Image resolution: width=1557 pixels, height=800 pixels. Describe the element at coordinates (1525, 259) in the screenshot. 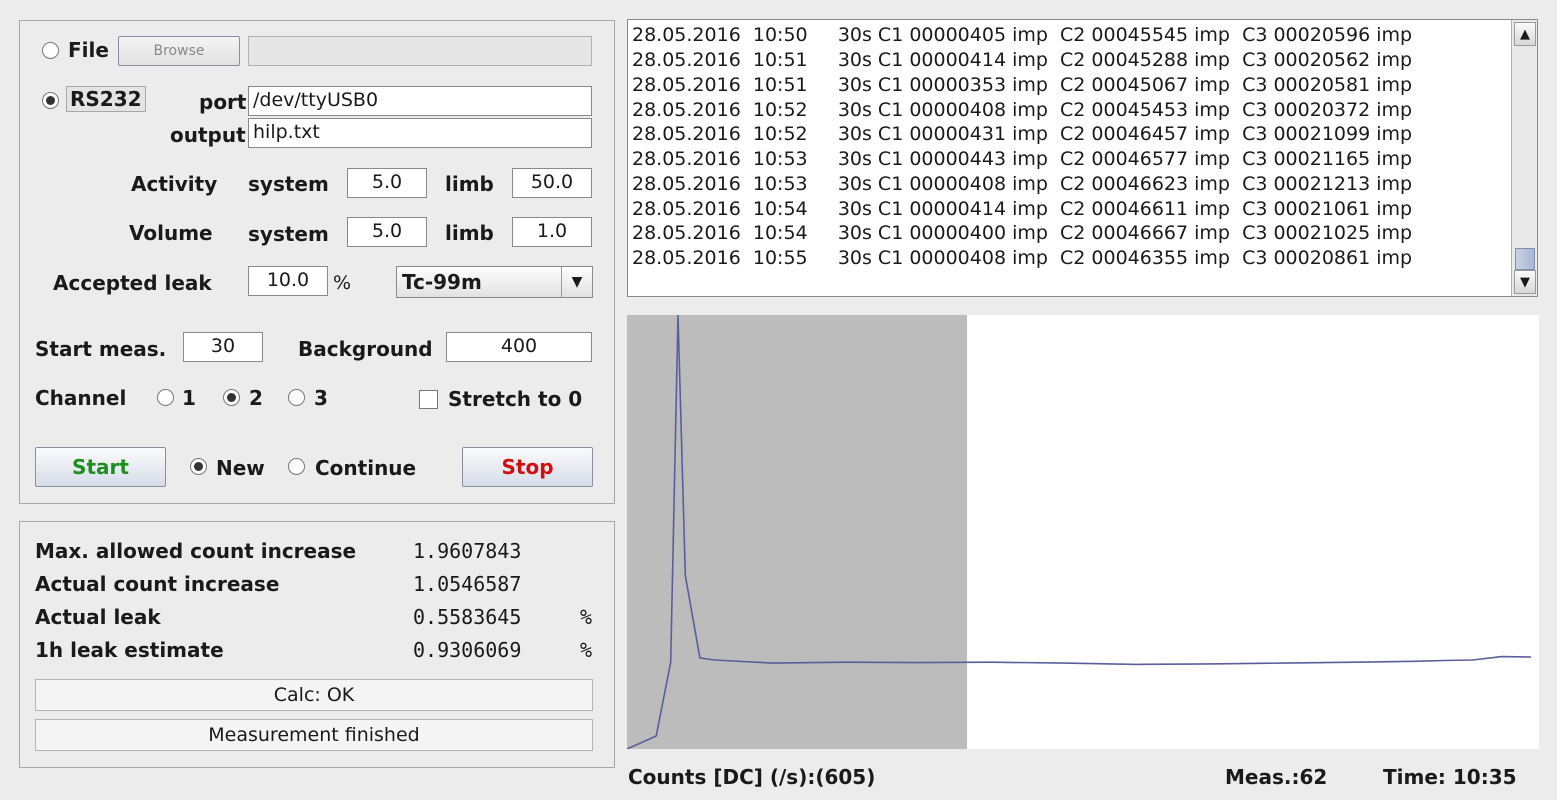

I see `scroll-thumb` at that location.